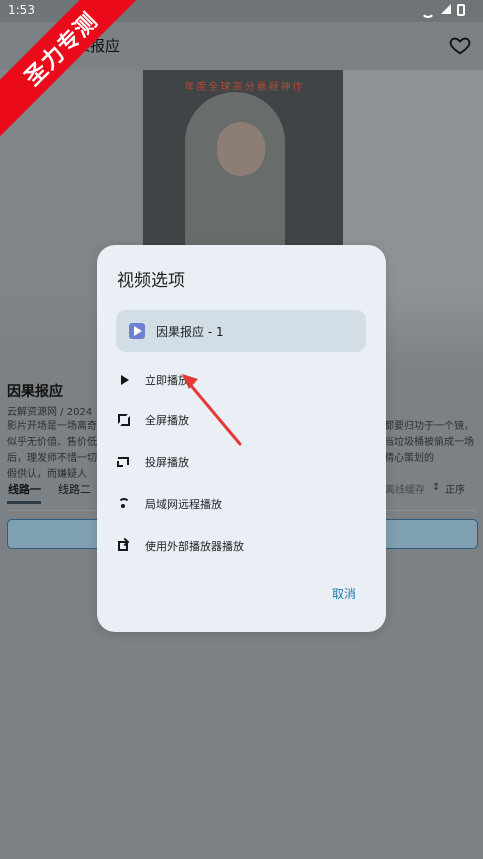  What do you see at coordinates (436, 487) in the screenshot?
I see `sort-icon: ↕` at bounding box center [436, 487].